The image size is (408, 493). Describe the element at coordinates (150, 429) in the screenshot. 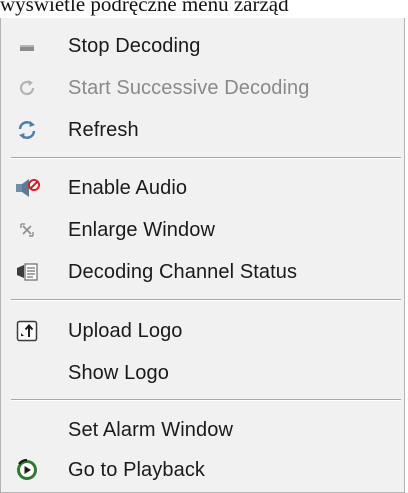

I see `menu-item-label: Set Alarm Window` at that location.